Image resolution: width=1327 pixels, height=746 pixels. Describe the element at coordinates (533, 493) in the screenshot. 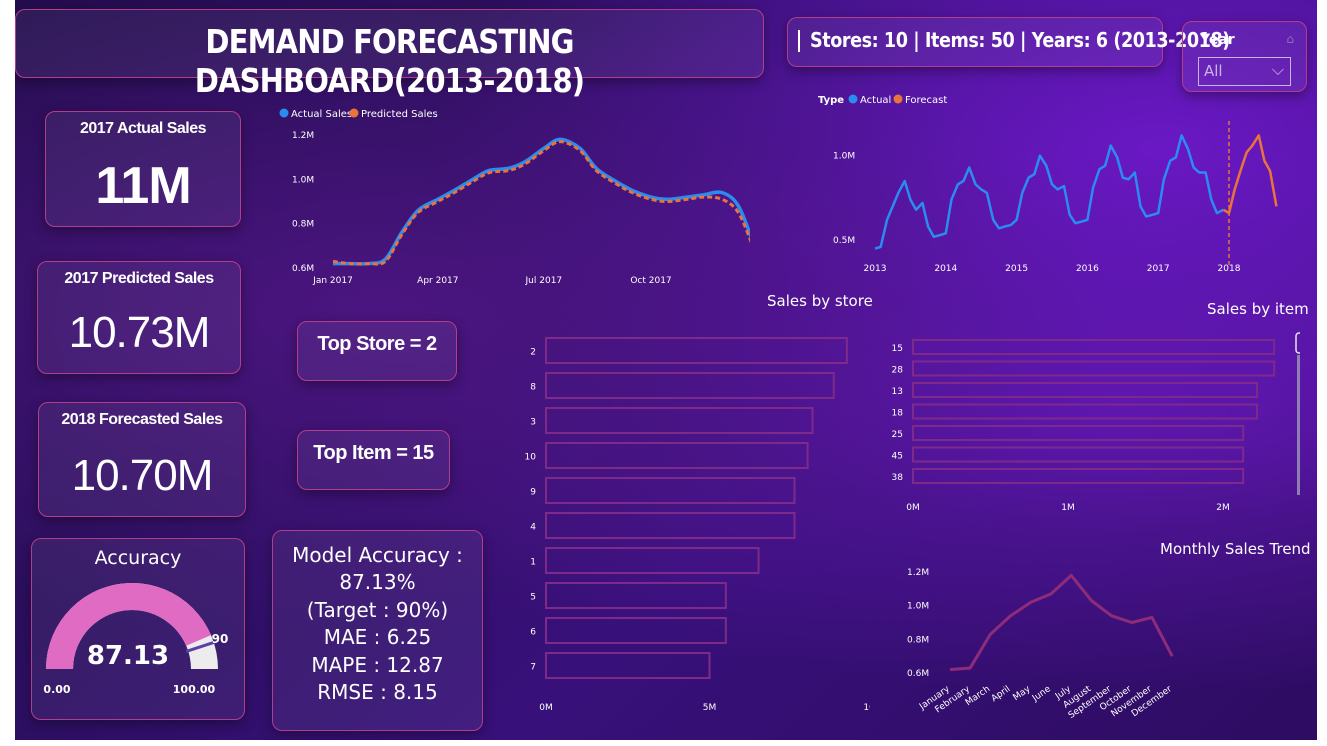

I see `store-label: 9` at that location.